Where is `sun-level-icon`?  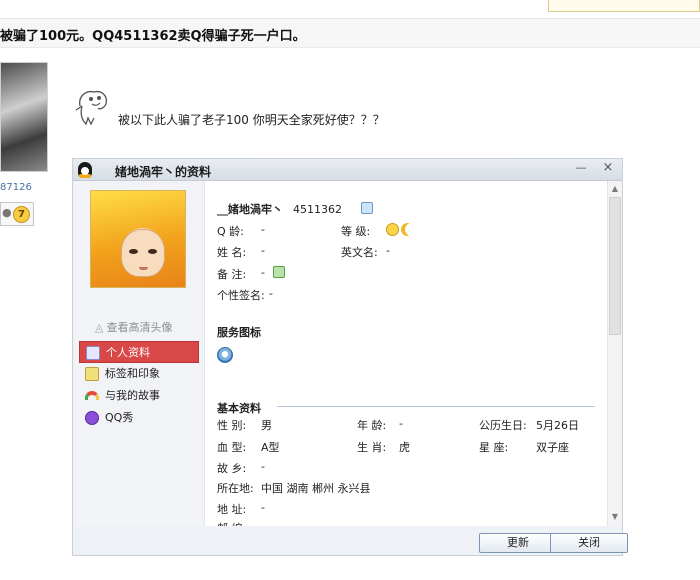 sun-level-icon is located at coordinates (392, 229).